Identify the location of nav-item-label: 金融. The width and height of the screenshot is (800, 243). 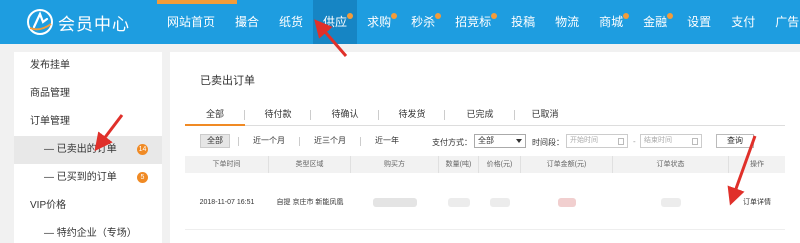
(655, 22).